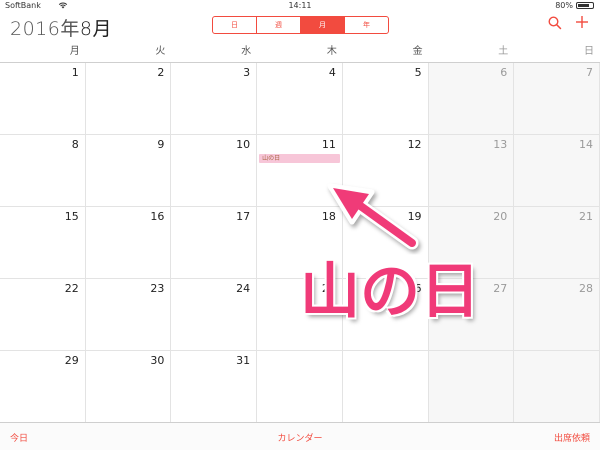 This screenshot has width=600, height=450. What do you see at coordinates (214, 171) in the screenshot?
I see `day-cell: 10` at bounding box center [214, 171].